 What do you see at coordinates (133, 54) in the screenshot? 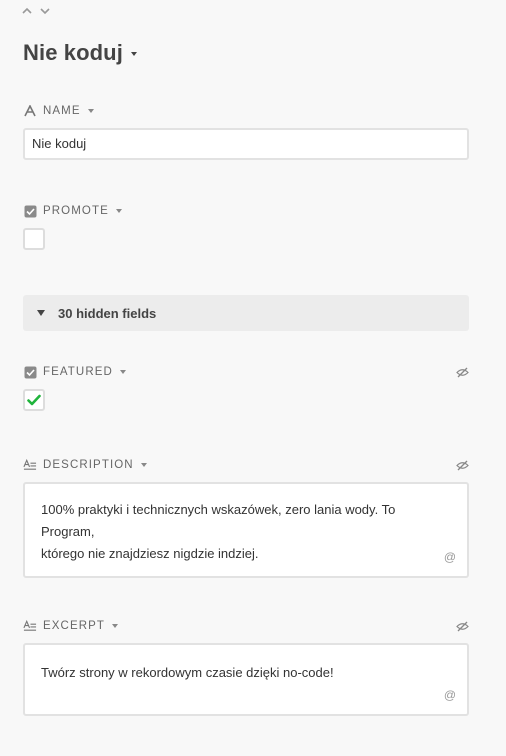
I see `title-dropdown-icon` at bounding box center [133, 54].